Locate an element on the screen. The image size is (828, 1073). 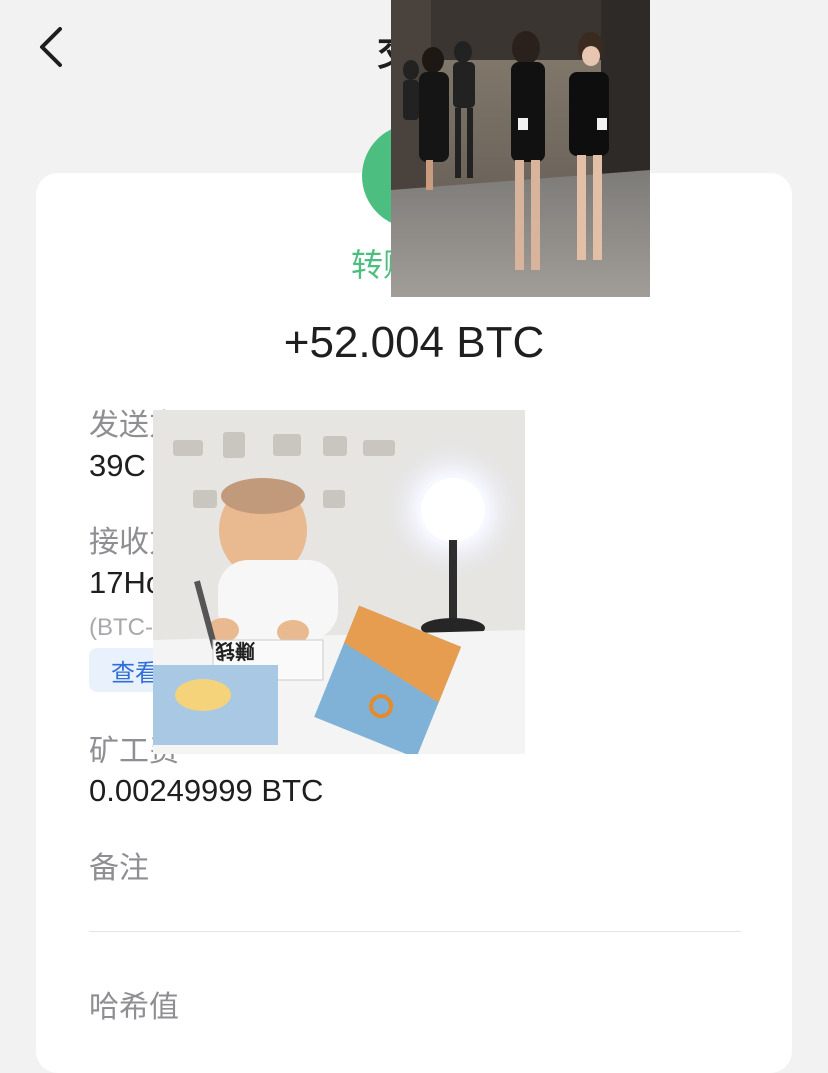
divider is located at coordinates (415, 931).